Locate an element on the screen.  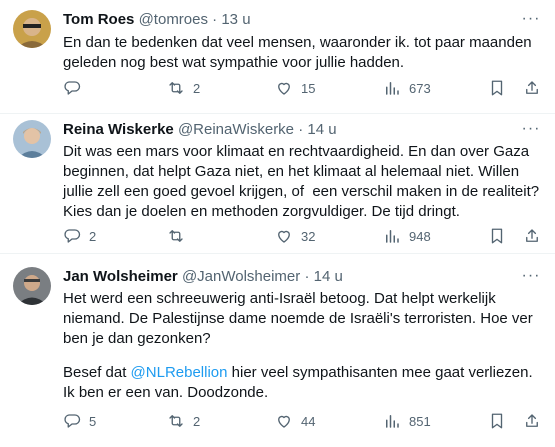
reply-button: 2 is located at coordinates (79, 236).